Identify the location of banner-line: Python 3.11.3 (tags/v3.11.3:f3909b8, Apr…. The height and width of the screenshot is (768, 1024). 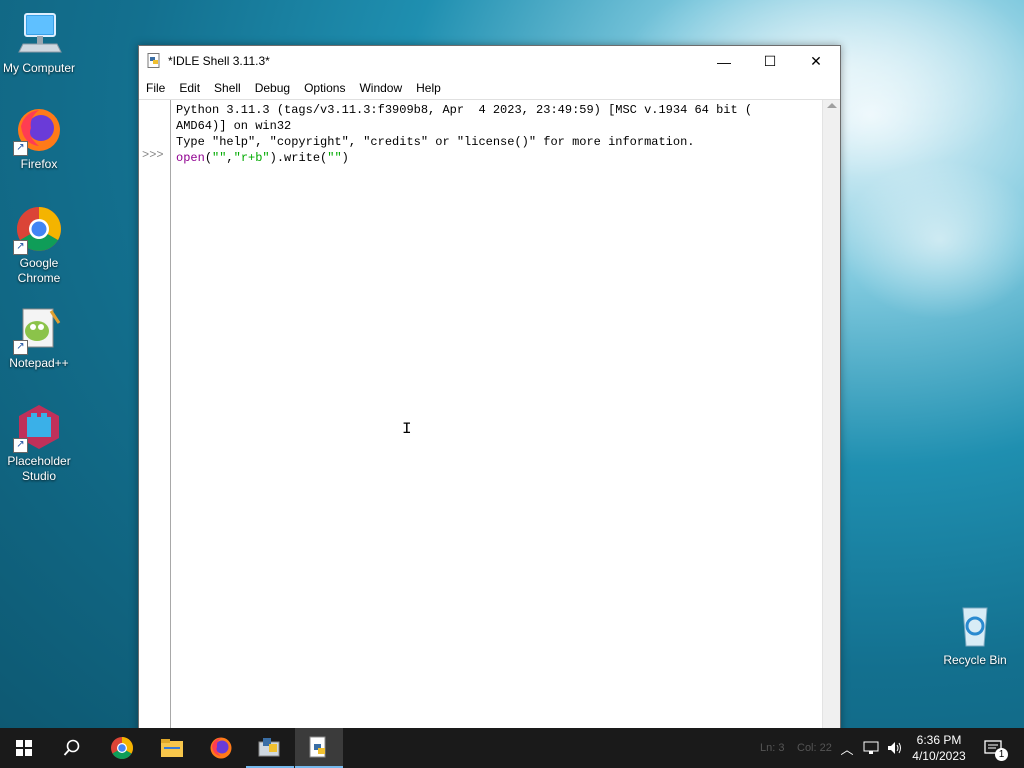
(464, 110).